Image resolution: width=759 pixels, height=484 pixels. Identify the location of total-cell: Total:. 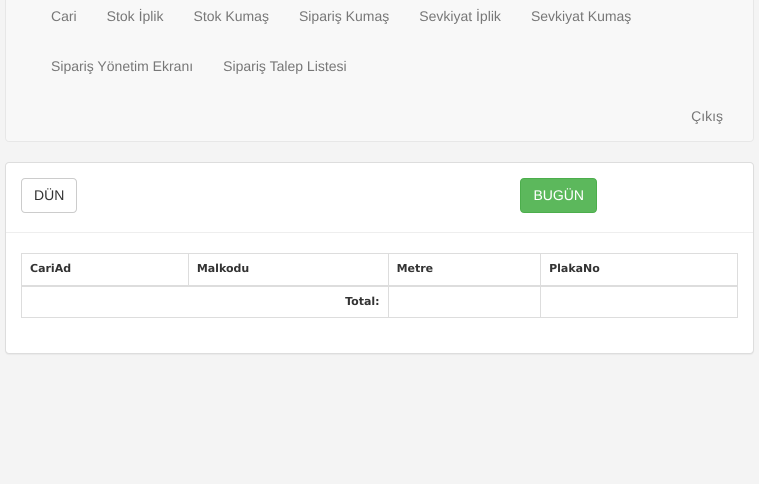
(205, 302).